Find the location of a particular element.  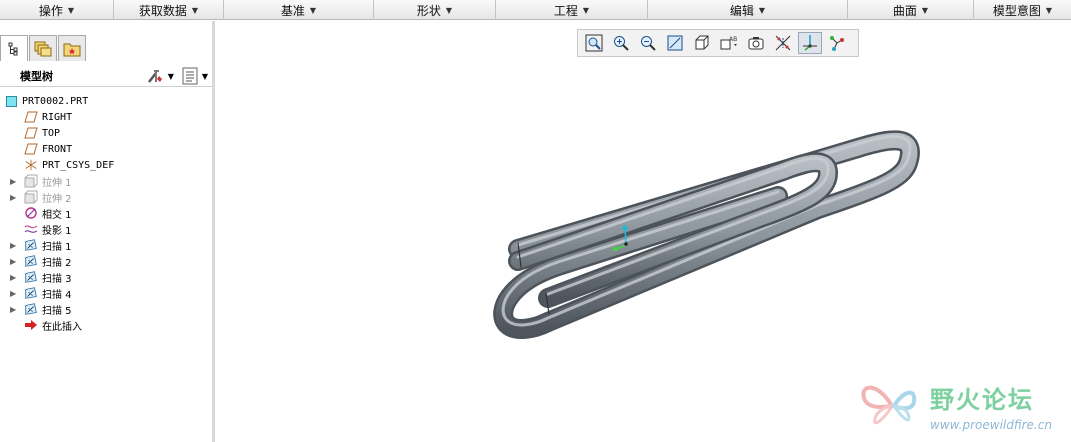

tree-label: 扫描 5 is located at coordinates (57, 311).